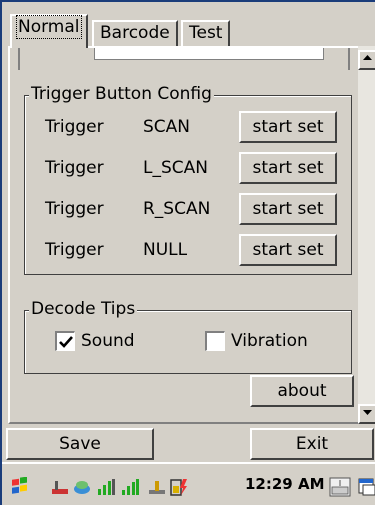  What do you see at coordinates (108, 341) in the screenshot?
I see `sound-label: Sound` at bounding box center [108, 341].